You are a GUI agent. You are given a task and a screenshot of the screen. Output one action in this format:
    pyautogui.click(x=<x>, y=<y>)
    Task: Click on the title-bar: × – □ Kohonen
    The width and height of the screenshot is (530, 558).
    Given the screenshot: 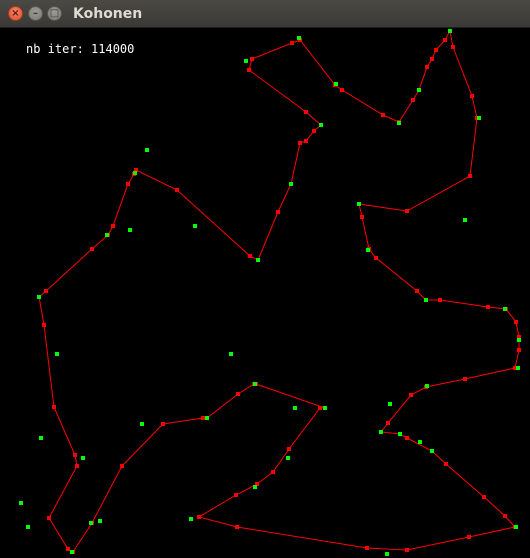 What is the action you would take?
    pyautogui.click(x=265, y=14)
    